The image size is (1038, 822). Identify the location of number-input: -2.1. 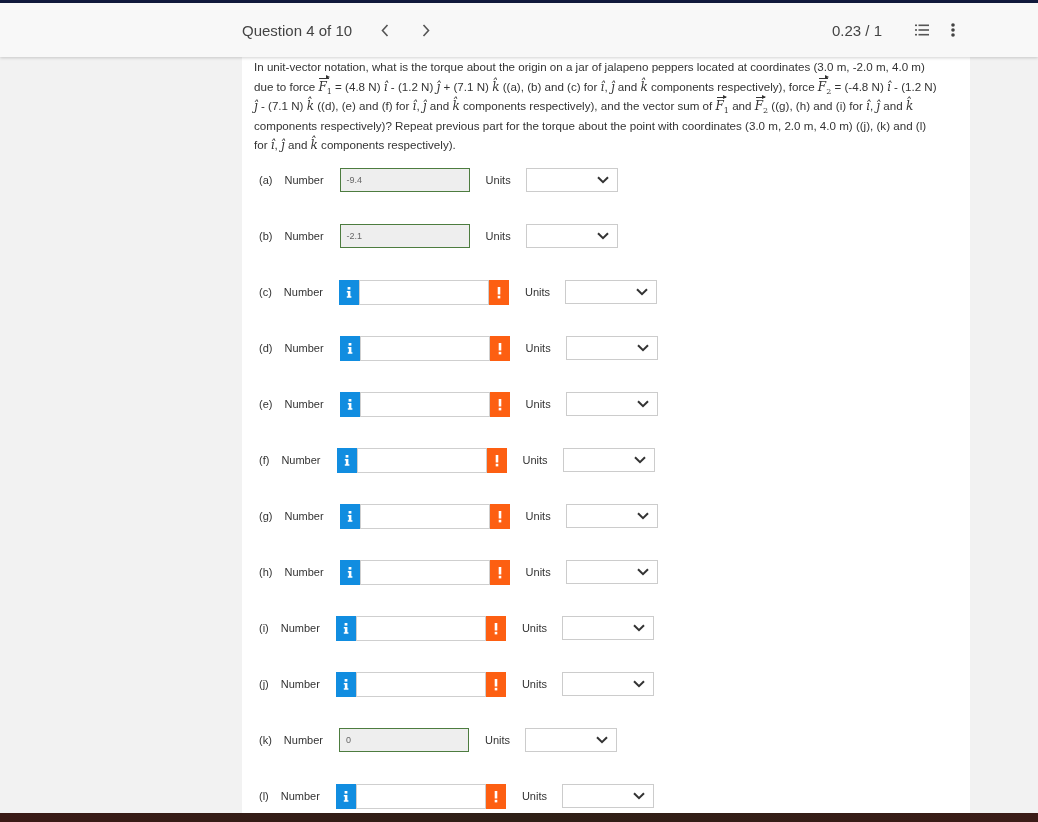
(404, 236).